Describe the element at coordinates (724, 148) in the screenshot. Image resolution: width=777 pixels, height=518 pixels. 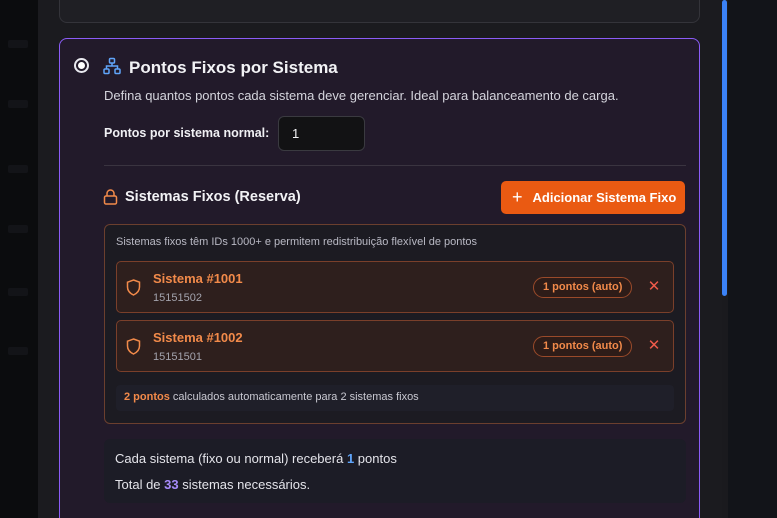
I see `scrollbar-thumb` at that location.